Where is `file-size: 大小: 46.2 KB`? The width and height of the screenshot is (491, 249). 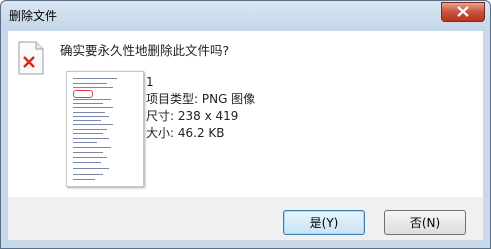 file-size: 大小: 46.2 KB is located at coordinates (185, 133).